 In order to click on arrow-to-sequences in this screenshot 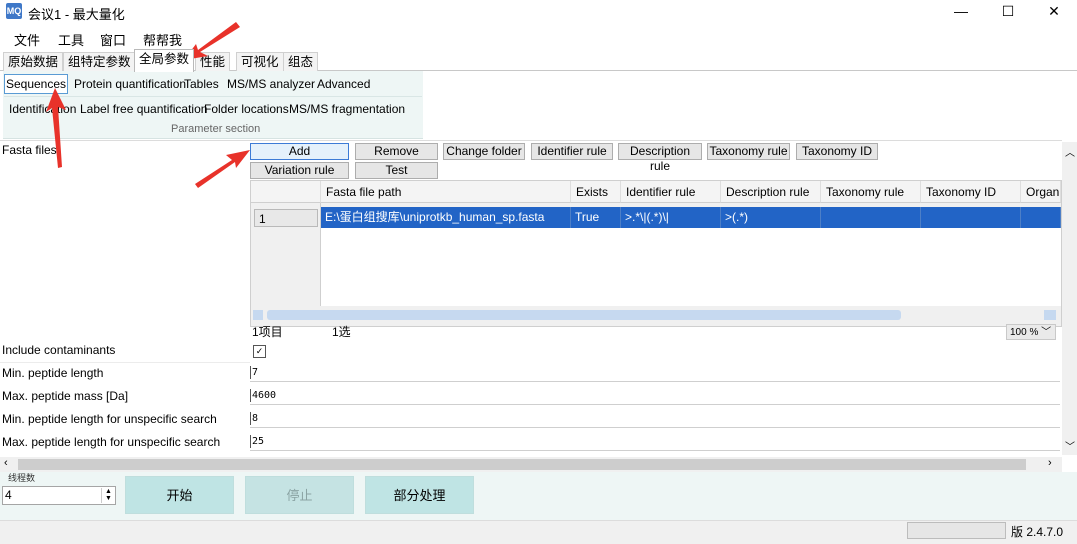, I will do `click(56, 128)`.